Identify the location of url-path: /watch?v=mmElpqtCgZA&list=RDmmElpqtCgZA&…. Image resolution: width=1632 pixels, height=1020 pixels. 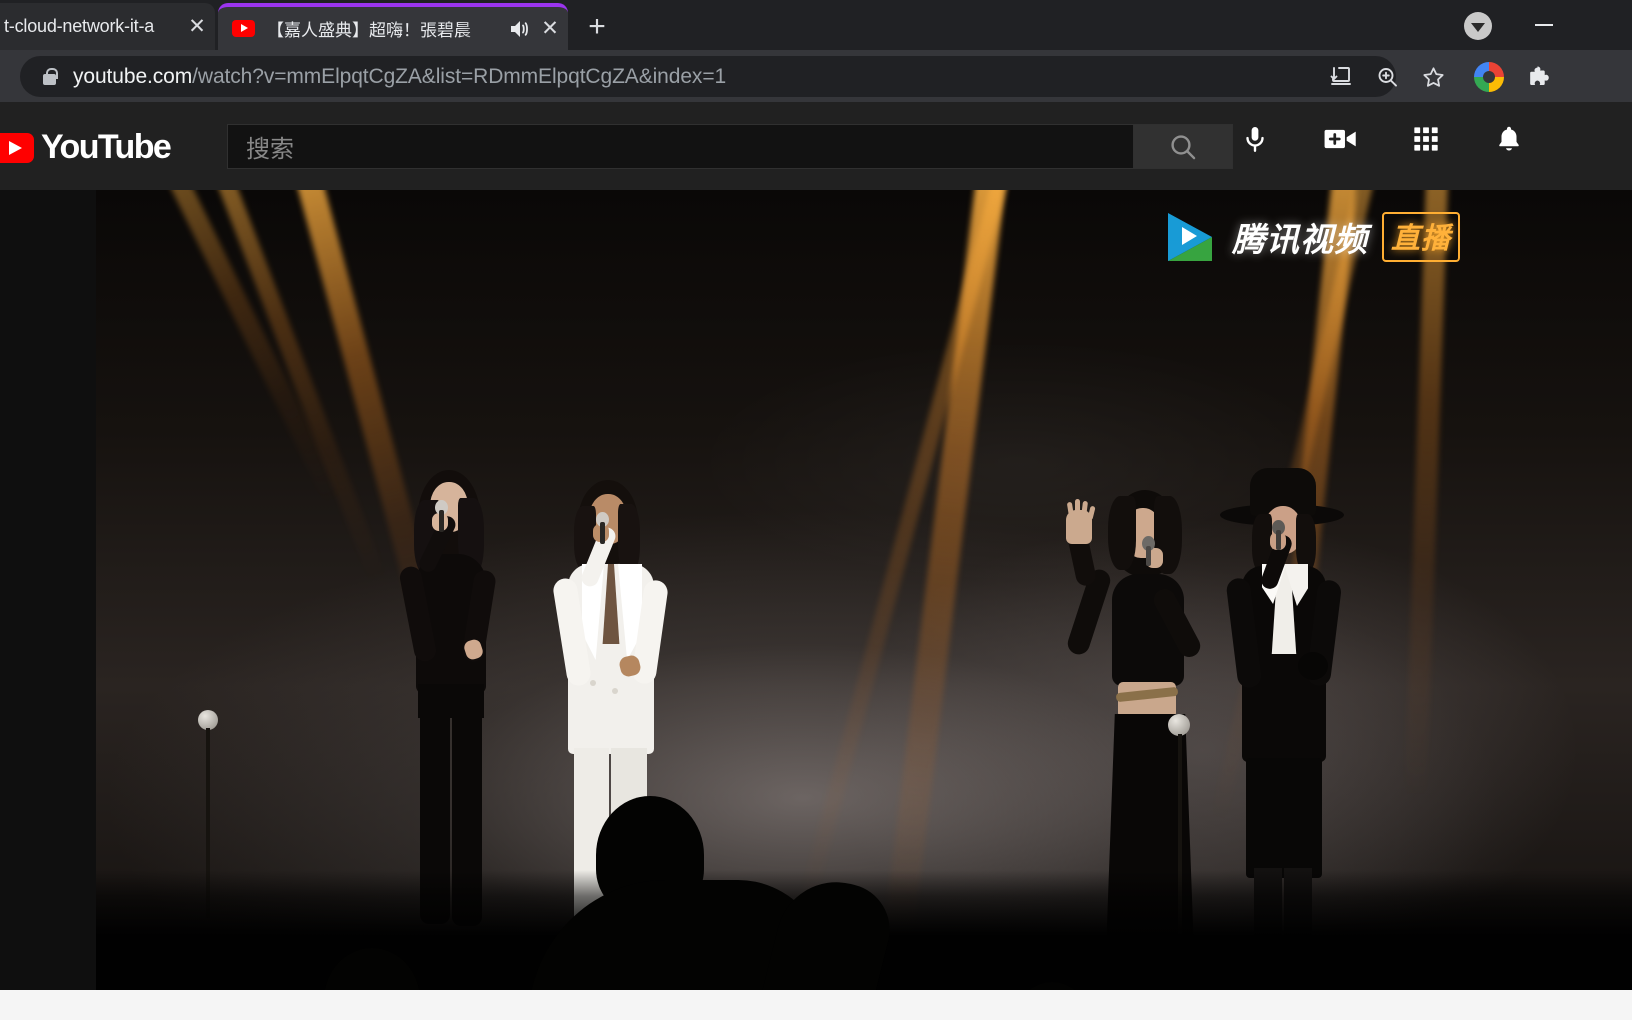
(459, 76).